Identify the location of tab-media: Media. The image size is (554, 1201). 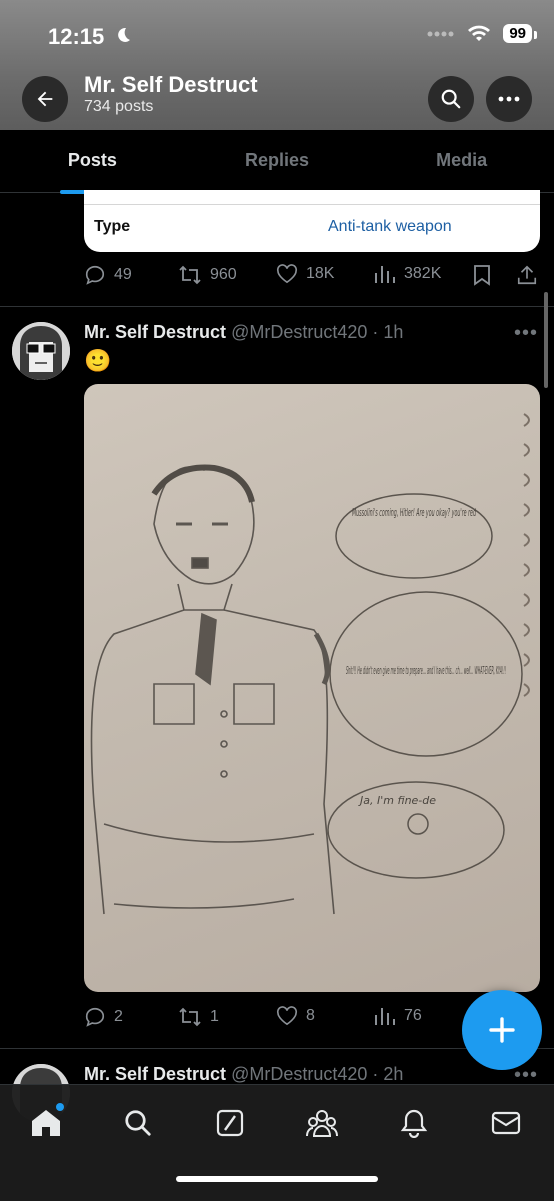
(461, 161).